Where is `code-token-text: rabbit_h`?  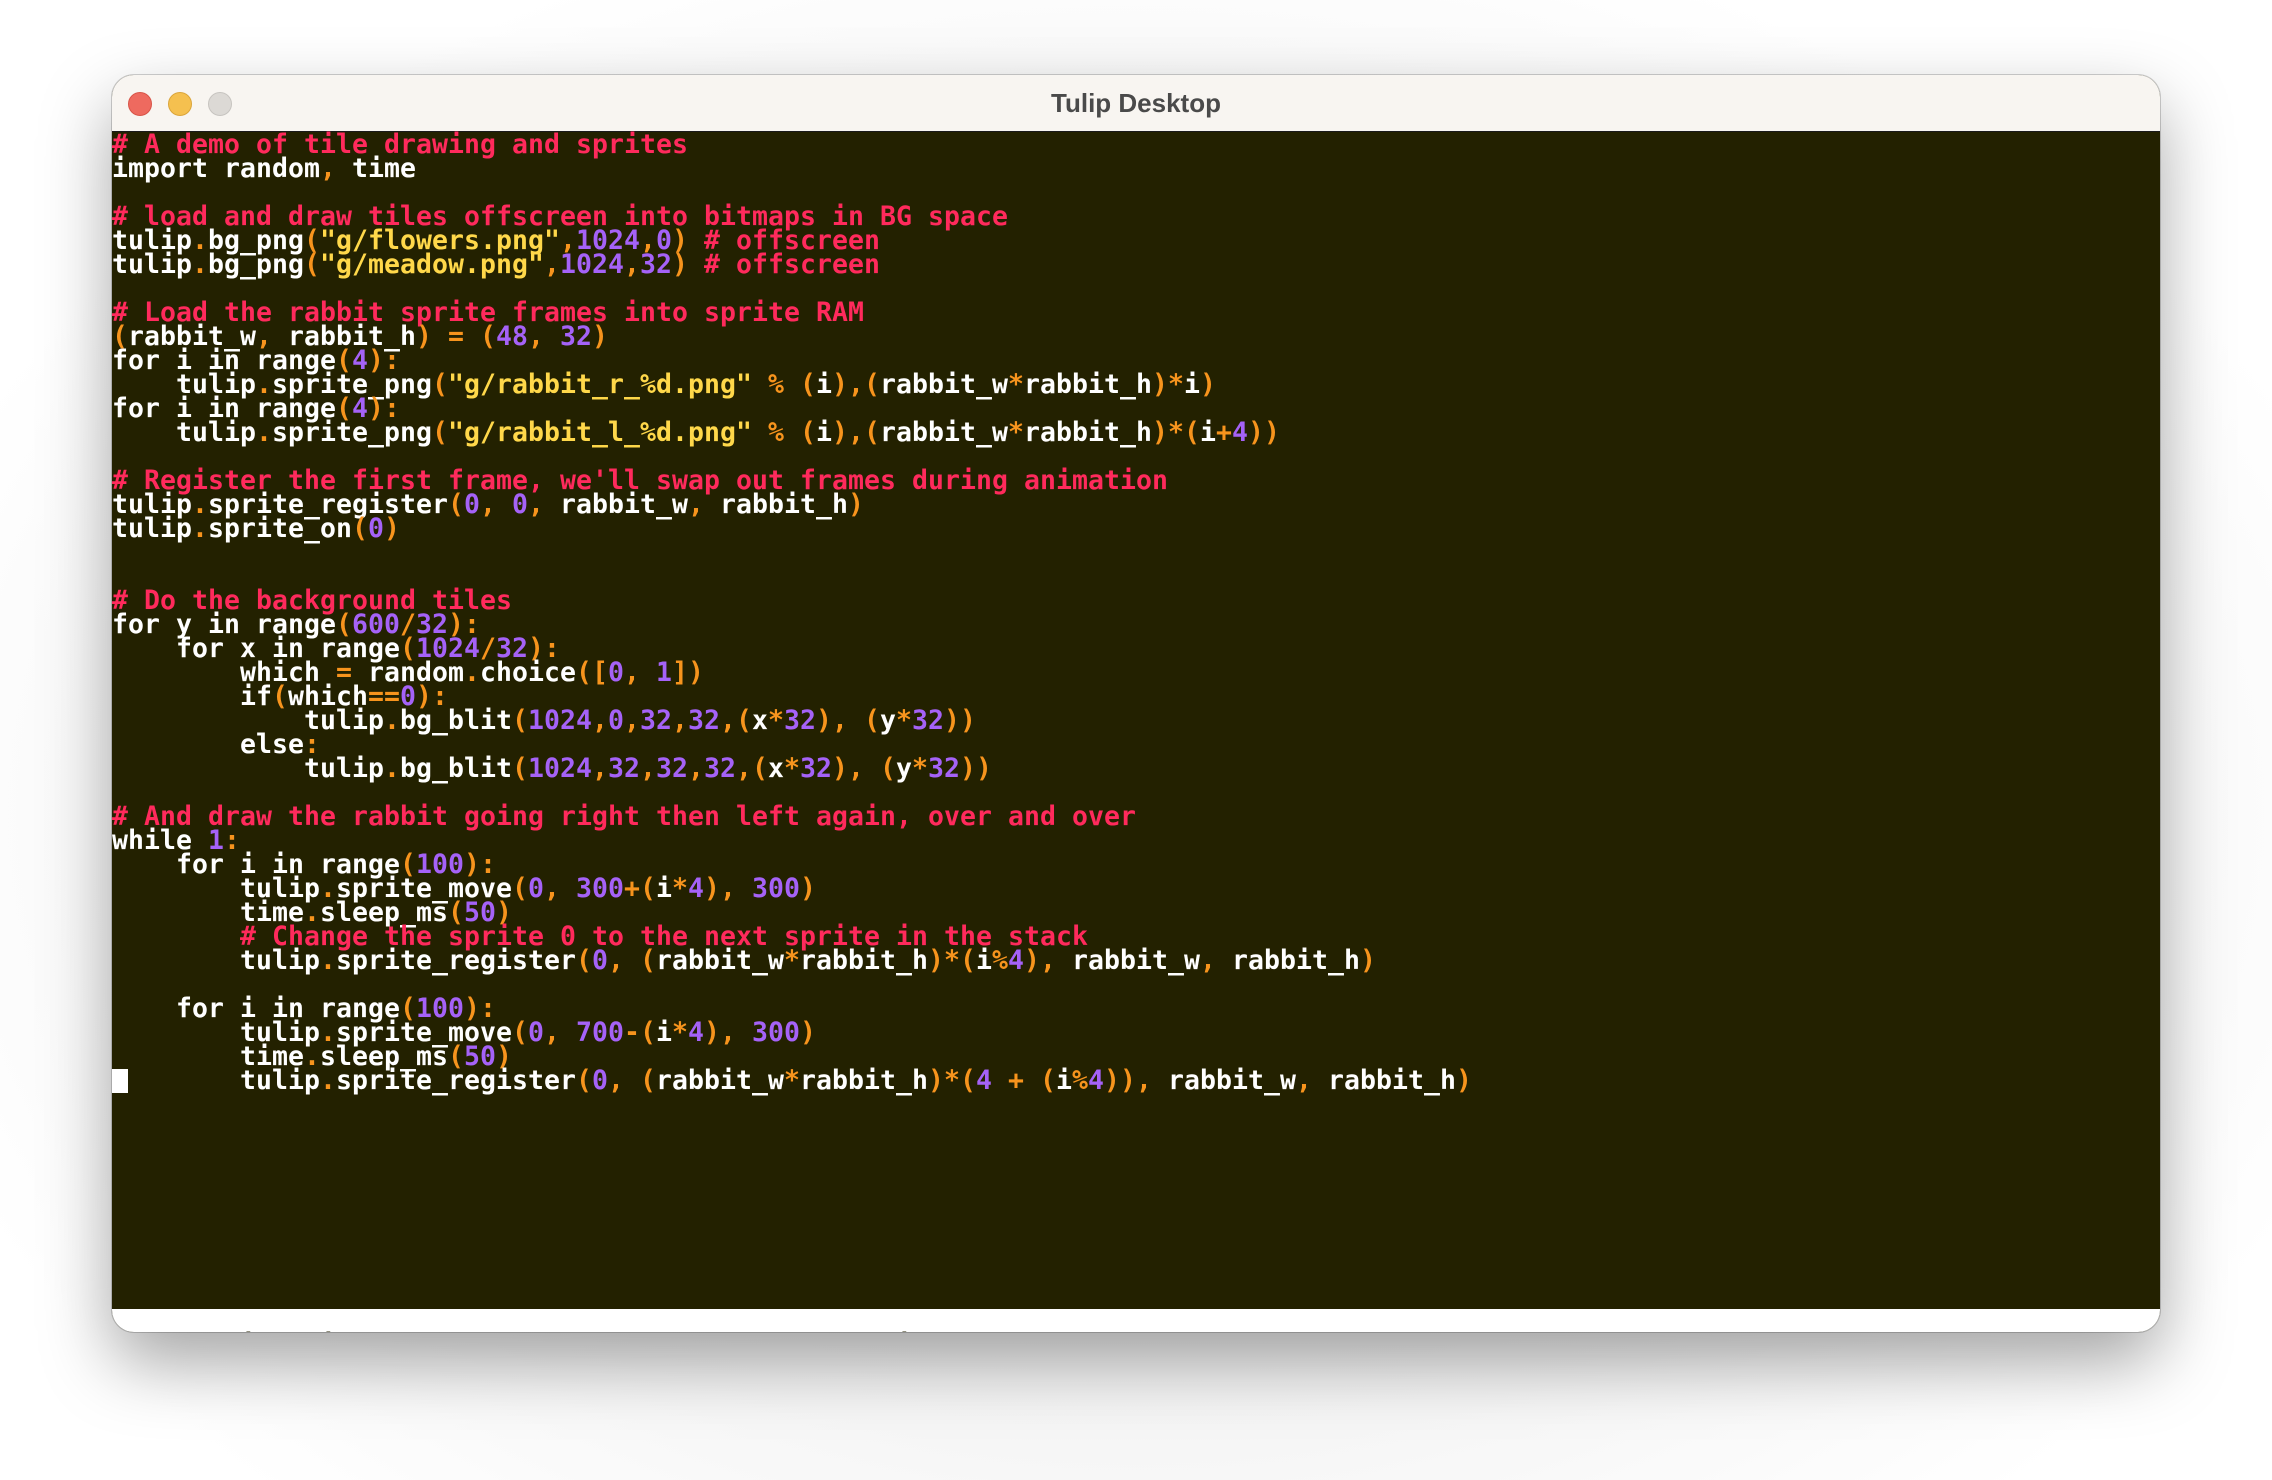
code-token-text: rabbit_h is located at coordinates (1392, 1080).